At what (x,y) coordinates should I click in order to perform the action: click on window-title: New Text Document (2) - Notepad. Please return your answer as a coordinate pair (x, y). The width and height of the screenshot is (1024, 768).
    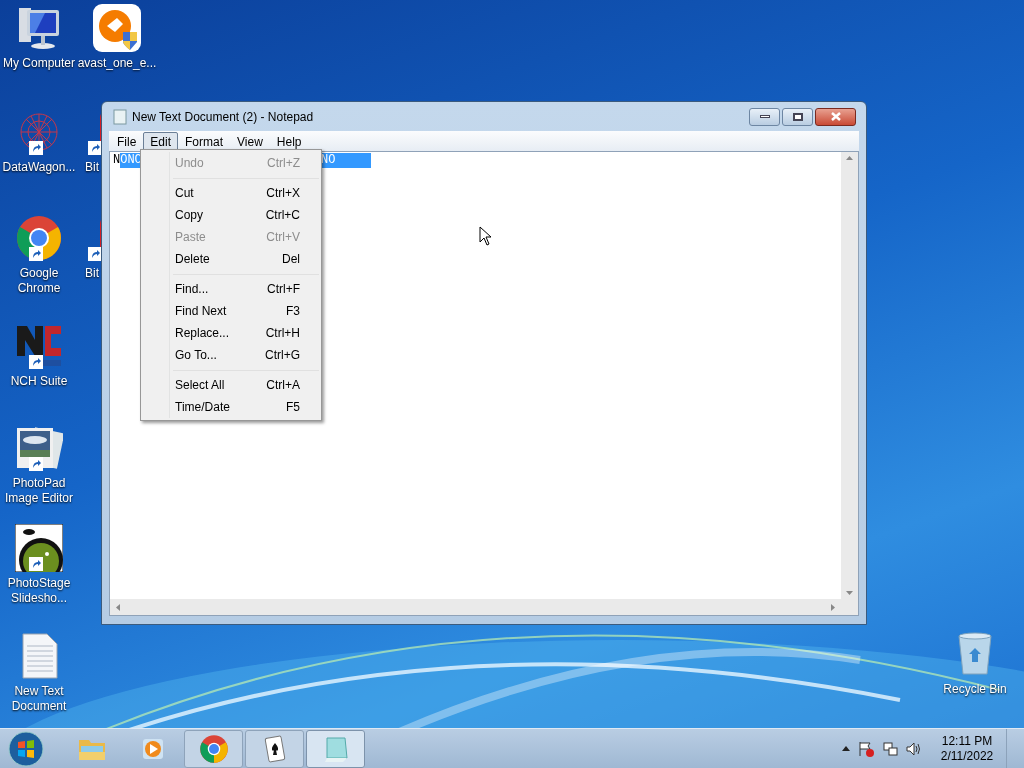
    Looking at the image, I should click on (223, 117).